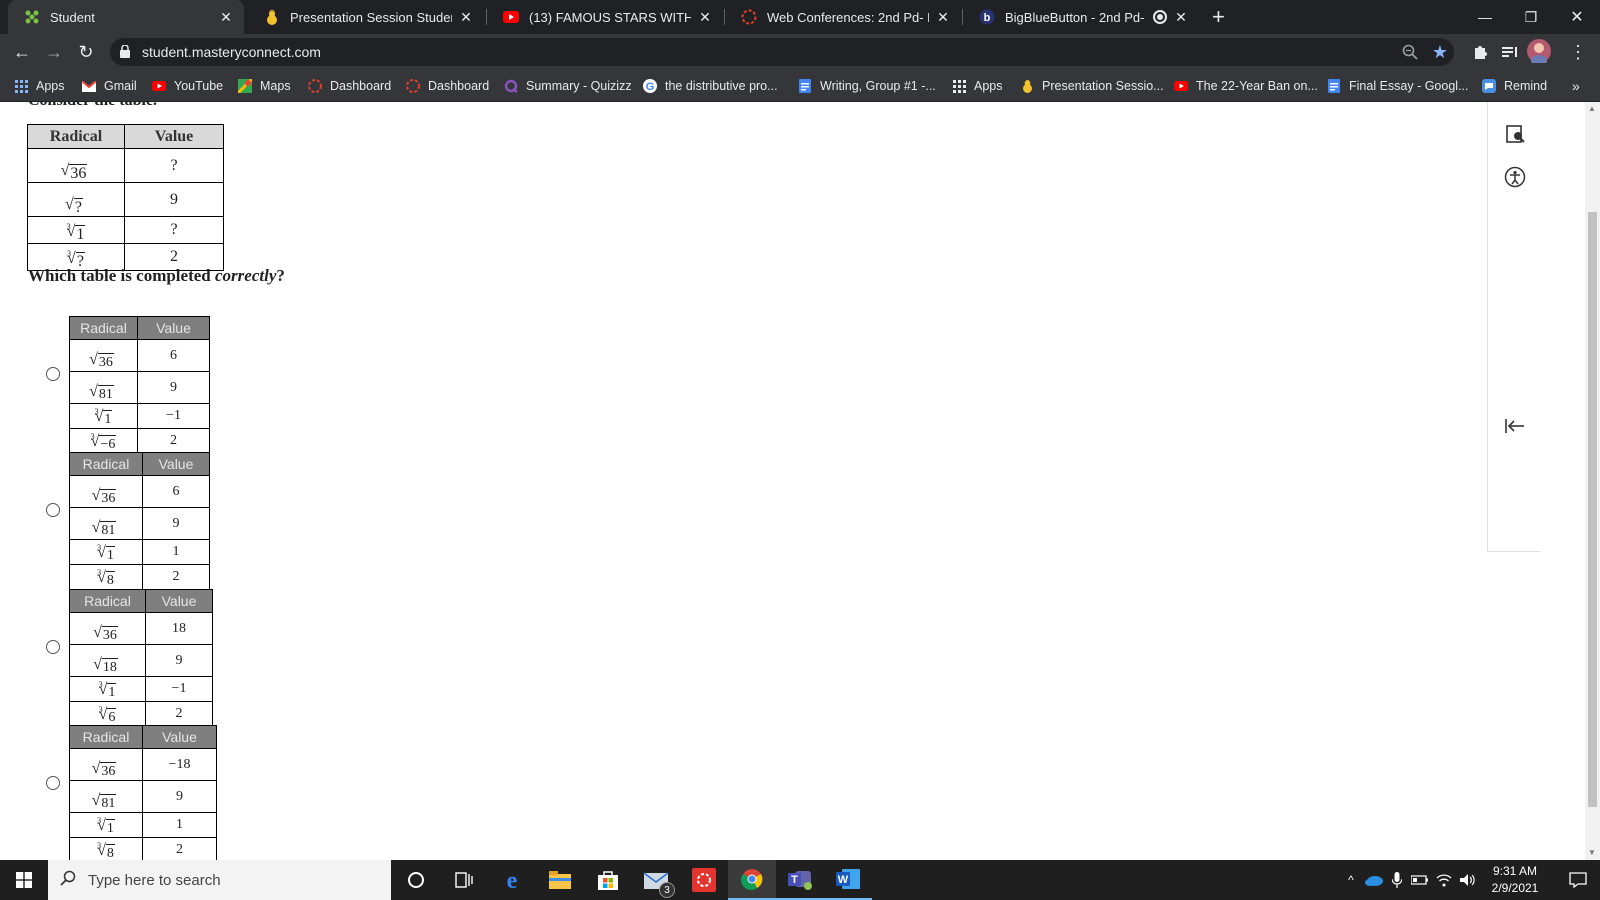 The height and width of the screenshot is (900, 1600). What do you see at coordinates (1515, 888) in the screenshot?
I see `clock-date: 2/9/2021` at bounding box center [1515, 888].